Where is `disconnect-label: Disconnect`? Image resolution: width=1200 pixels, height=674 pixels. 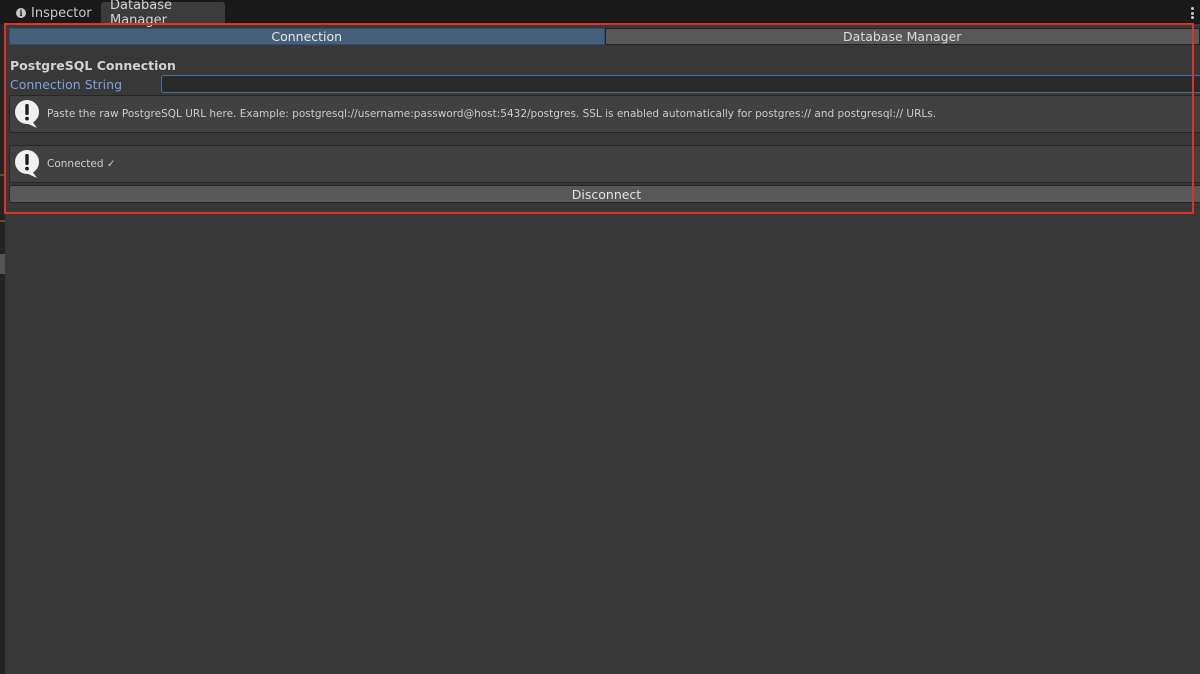
disconnect-label: Disconnect is located at coordinates (606, 194).